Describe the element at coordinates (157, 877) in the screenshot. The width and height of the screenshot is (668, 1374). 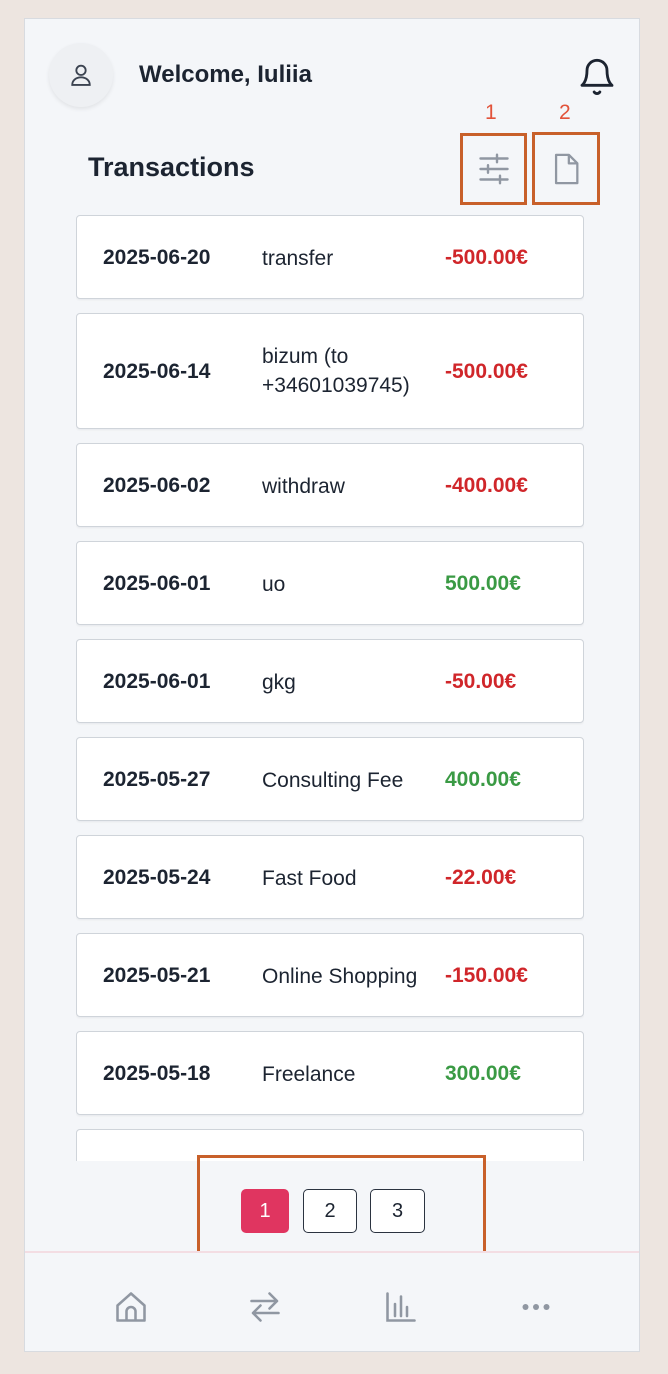
I see `transaction-date: 2025-05-24` at that location.